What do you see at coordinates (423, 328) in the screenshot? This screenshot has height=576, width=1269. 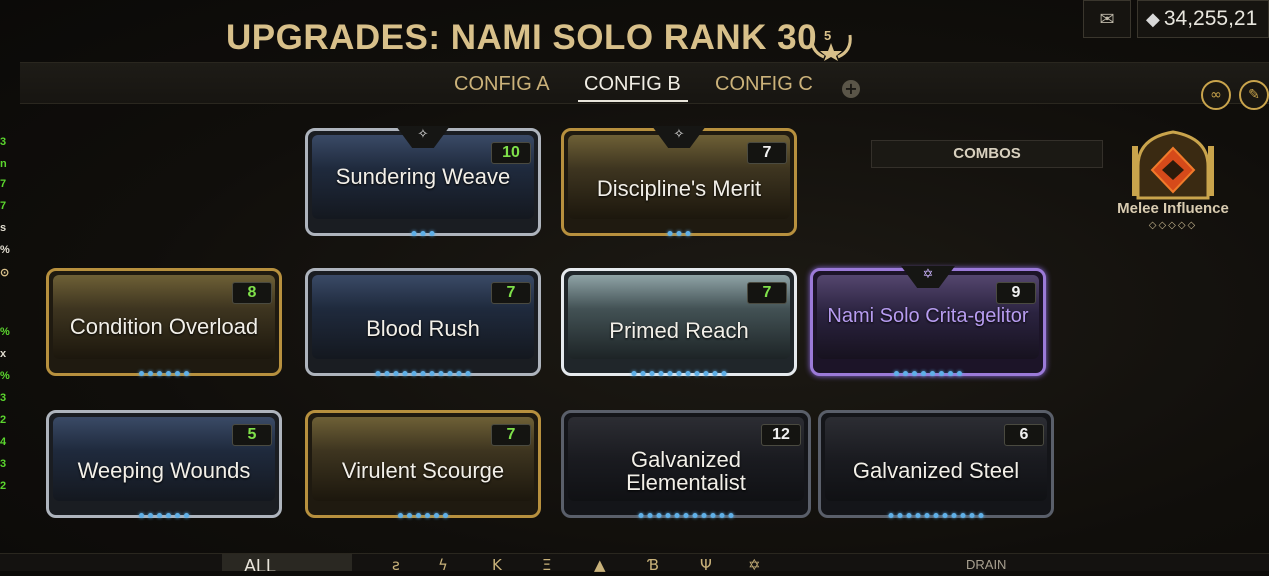 I see `mod-name: Blood Rush` at bounding box center [423, 328].